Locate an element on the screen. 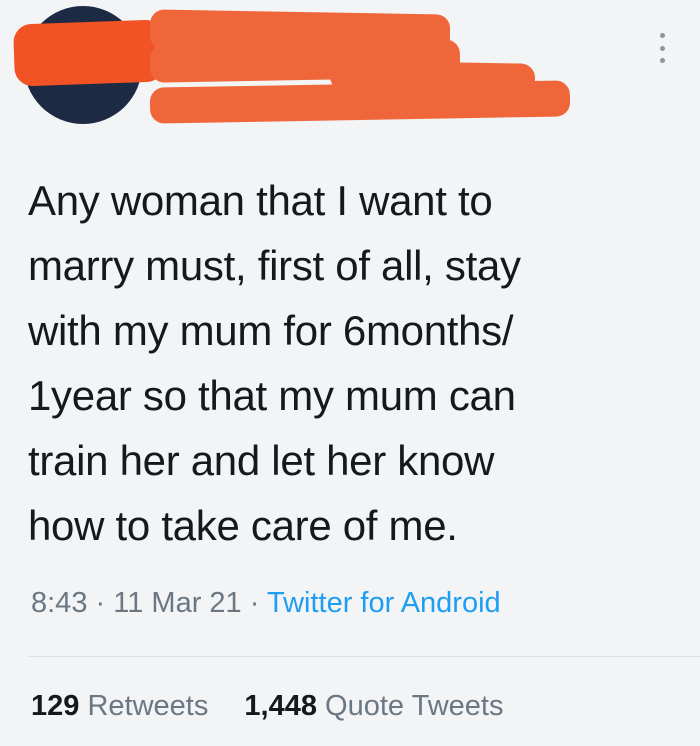 This screenshot has height=746, width=700. tweet-meta: 8:43 · 11 Mar 21 · Twitter for Android is located at coordinates (266, 603).